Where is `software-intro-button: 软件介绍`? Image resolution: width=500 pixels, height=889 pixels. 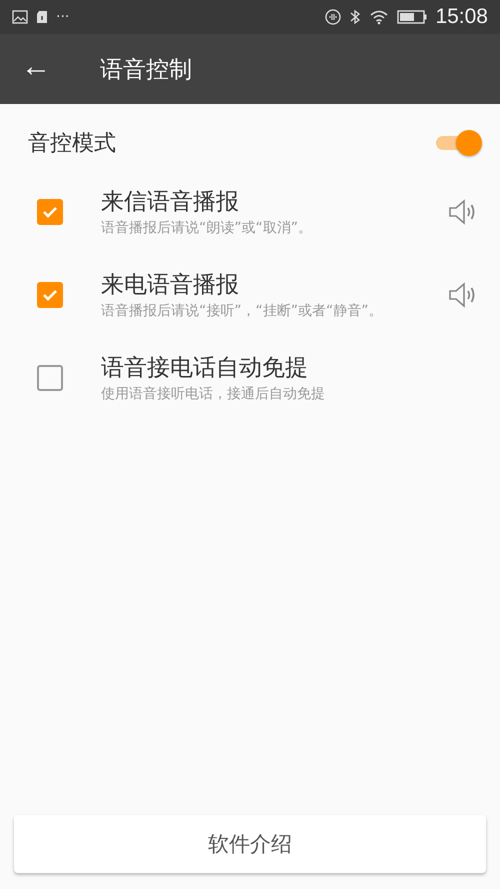
software-intro-button: 软件介绍 is located at coordinates (250, 844).